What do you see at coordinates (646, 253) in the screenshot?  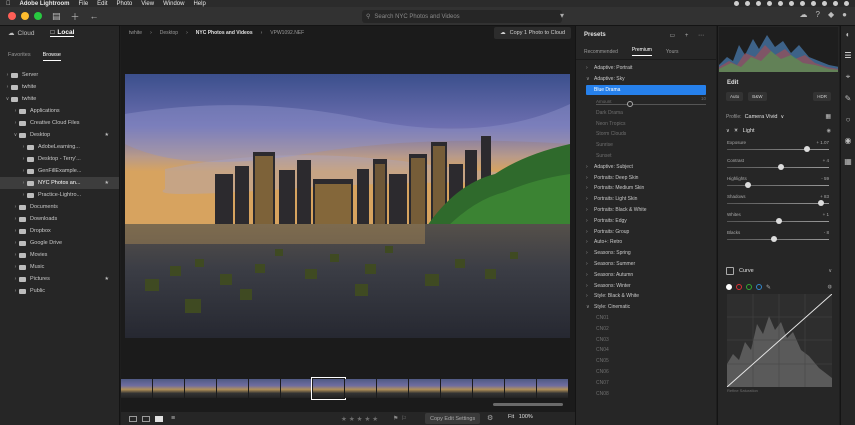 I see `preset-group: › Seasons: Spring` at bounding box center [646, 253].